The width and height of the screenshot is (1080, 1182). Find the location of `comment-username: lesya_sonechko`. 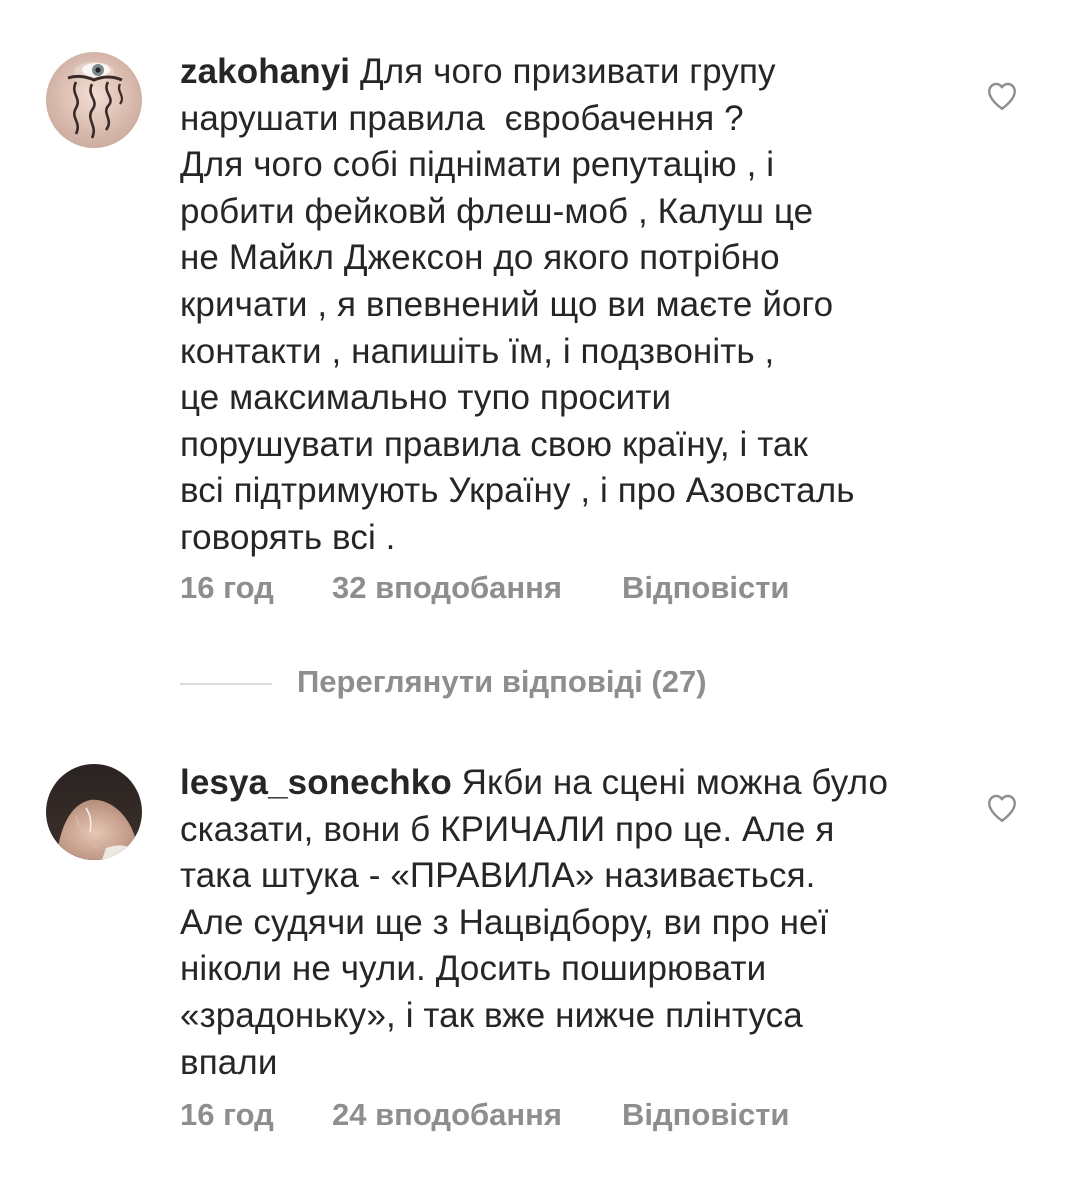

comment-username: lesya_sonechko is located at coordinates (316, 782).